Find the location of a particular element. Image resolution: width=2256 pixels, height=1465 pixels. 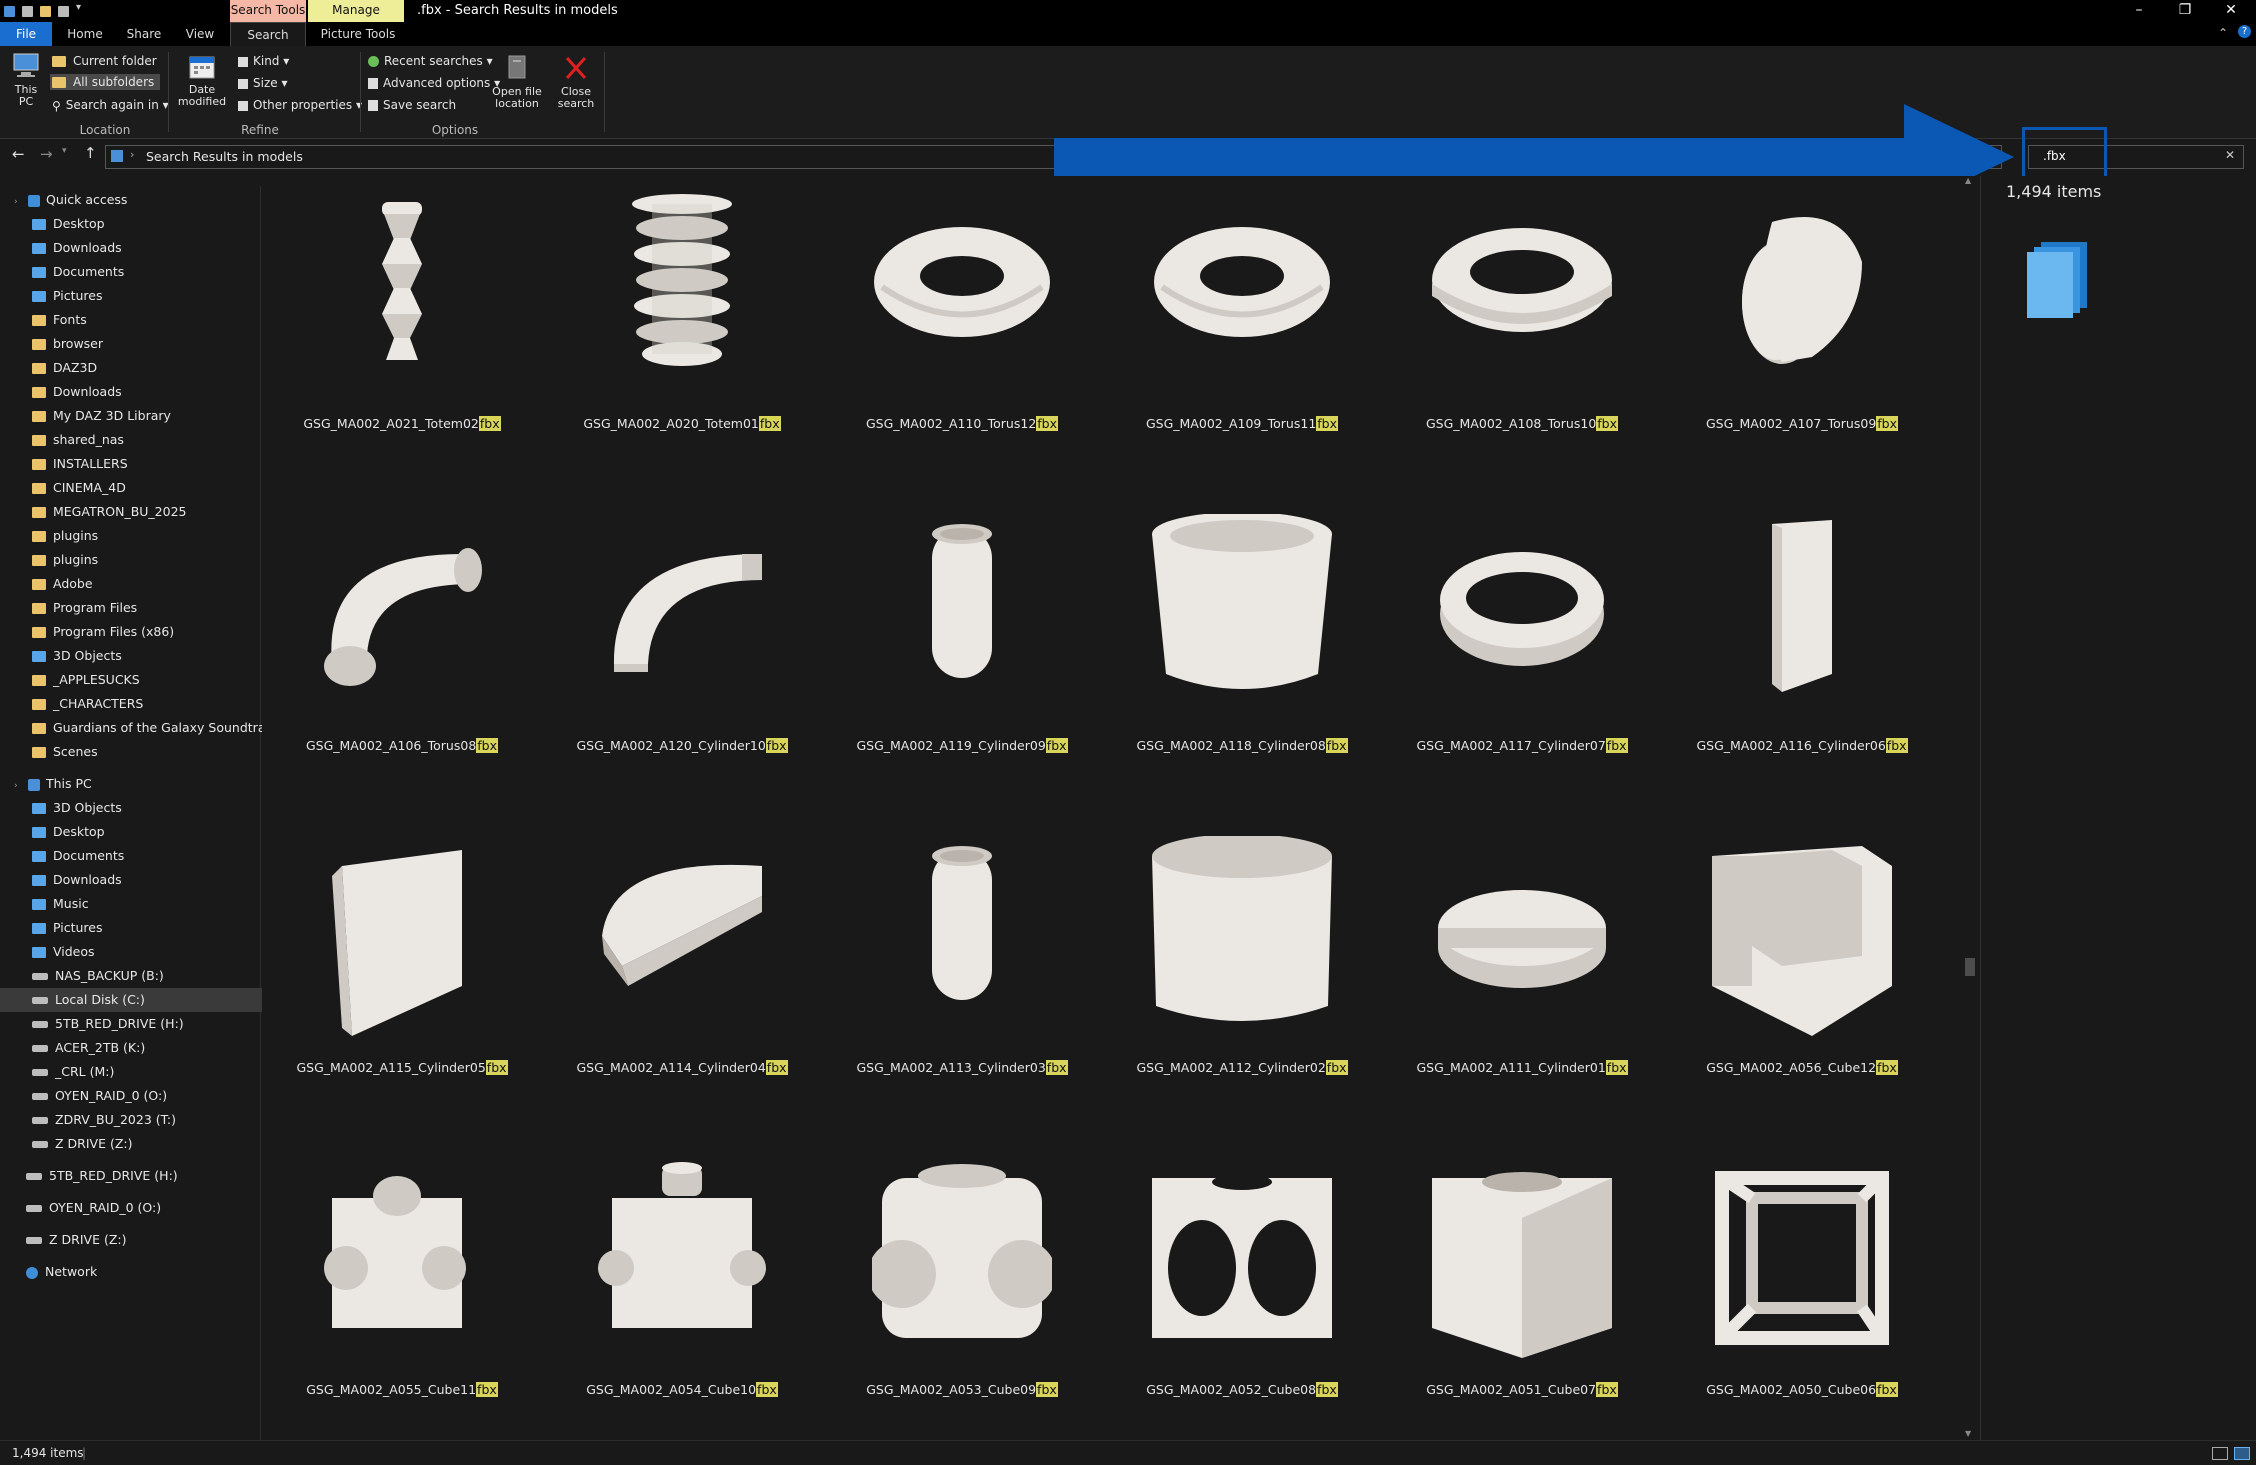

sidebar-item: _CRL (M:) is located at coordinates (146, 1072).